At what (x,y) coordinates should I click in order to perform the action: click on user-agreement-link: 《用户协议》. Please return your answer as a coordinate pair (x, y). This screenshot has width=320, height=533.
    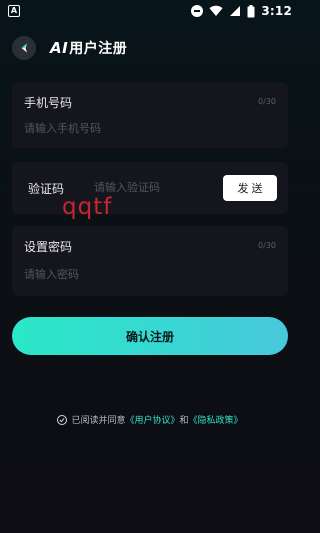
    Looking at the image, I should click on (152, 419).